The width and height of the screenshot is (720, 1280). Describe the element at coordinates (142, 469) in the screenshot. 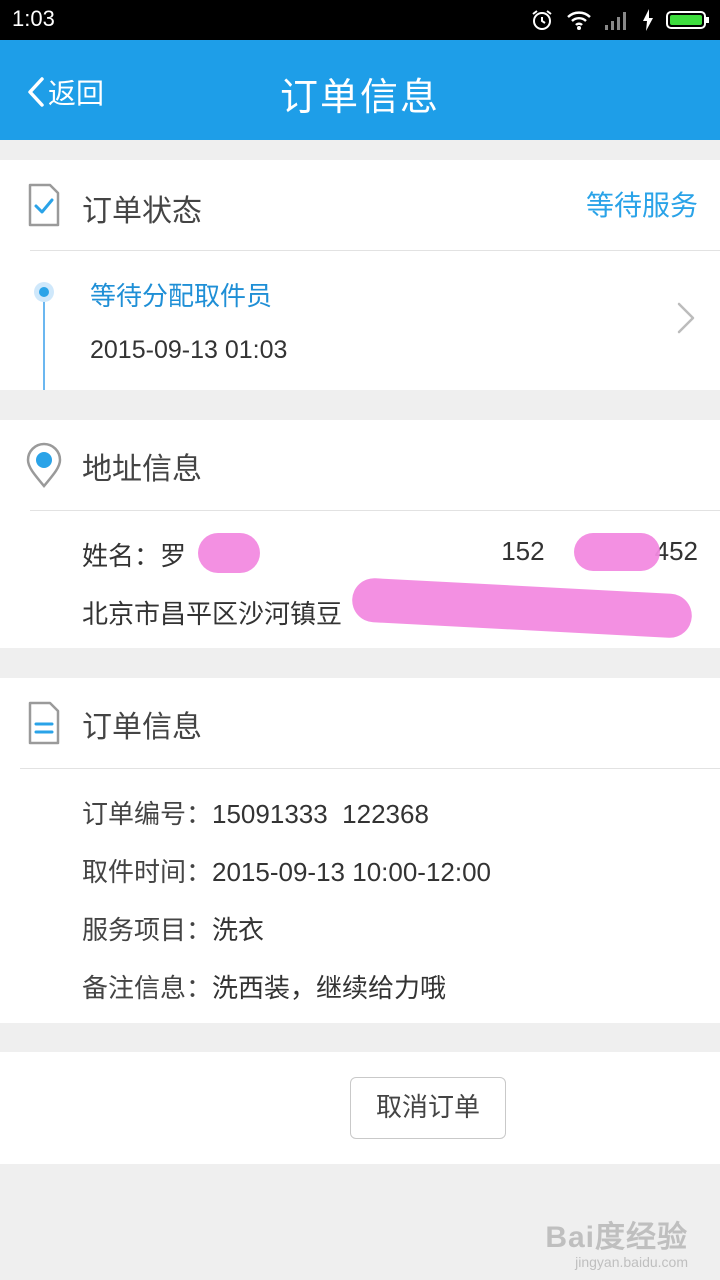

I see `address-title: 地址信息` at that location.